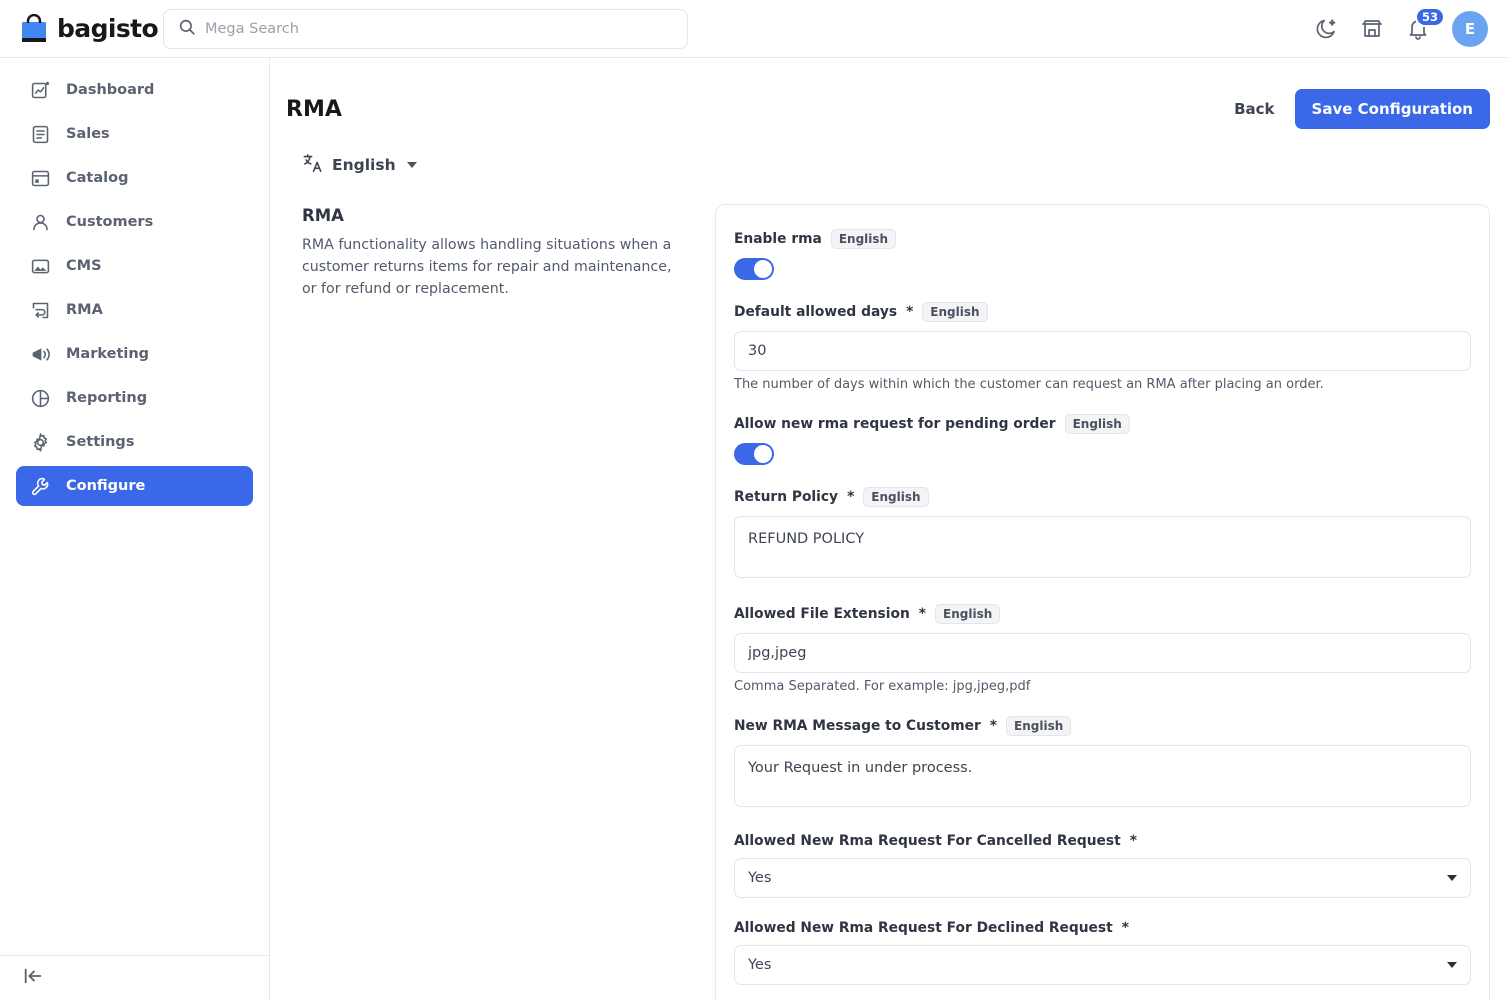 The width and height of the screenshot is (1508, 1000). I want to click on sidebar-item-settings: Settings, so click(134, 442).